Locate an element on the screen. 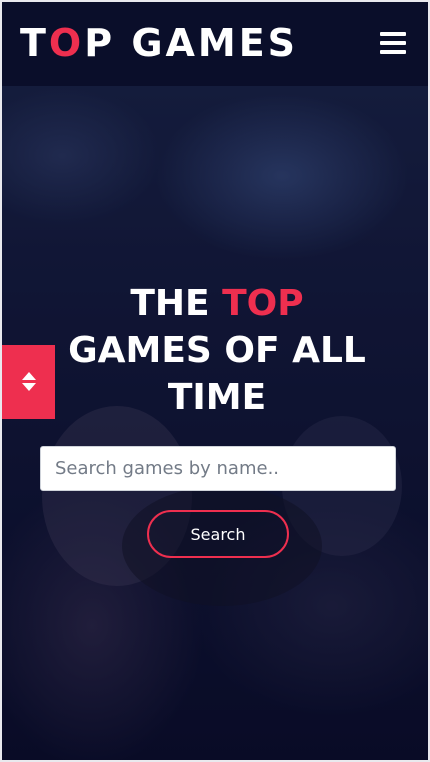  hamburger-icon is located at coordinates (393, 43).